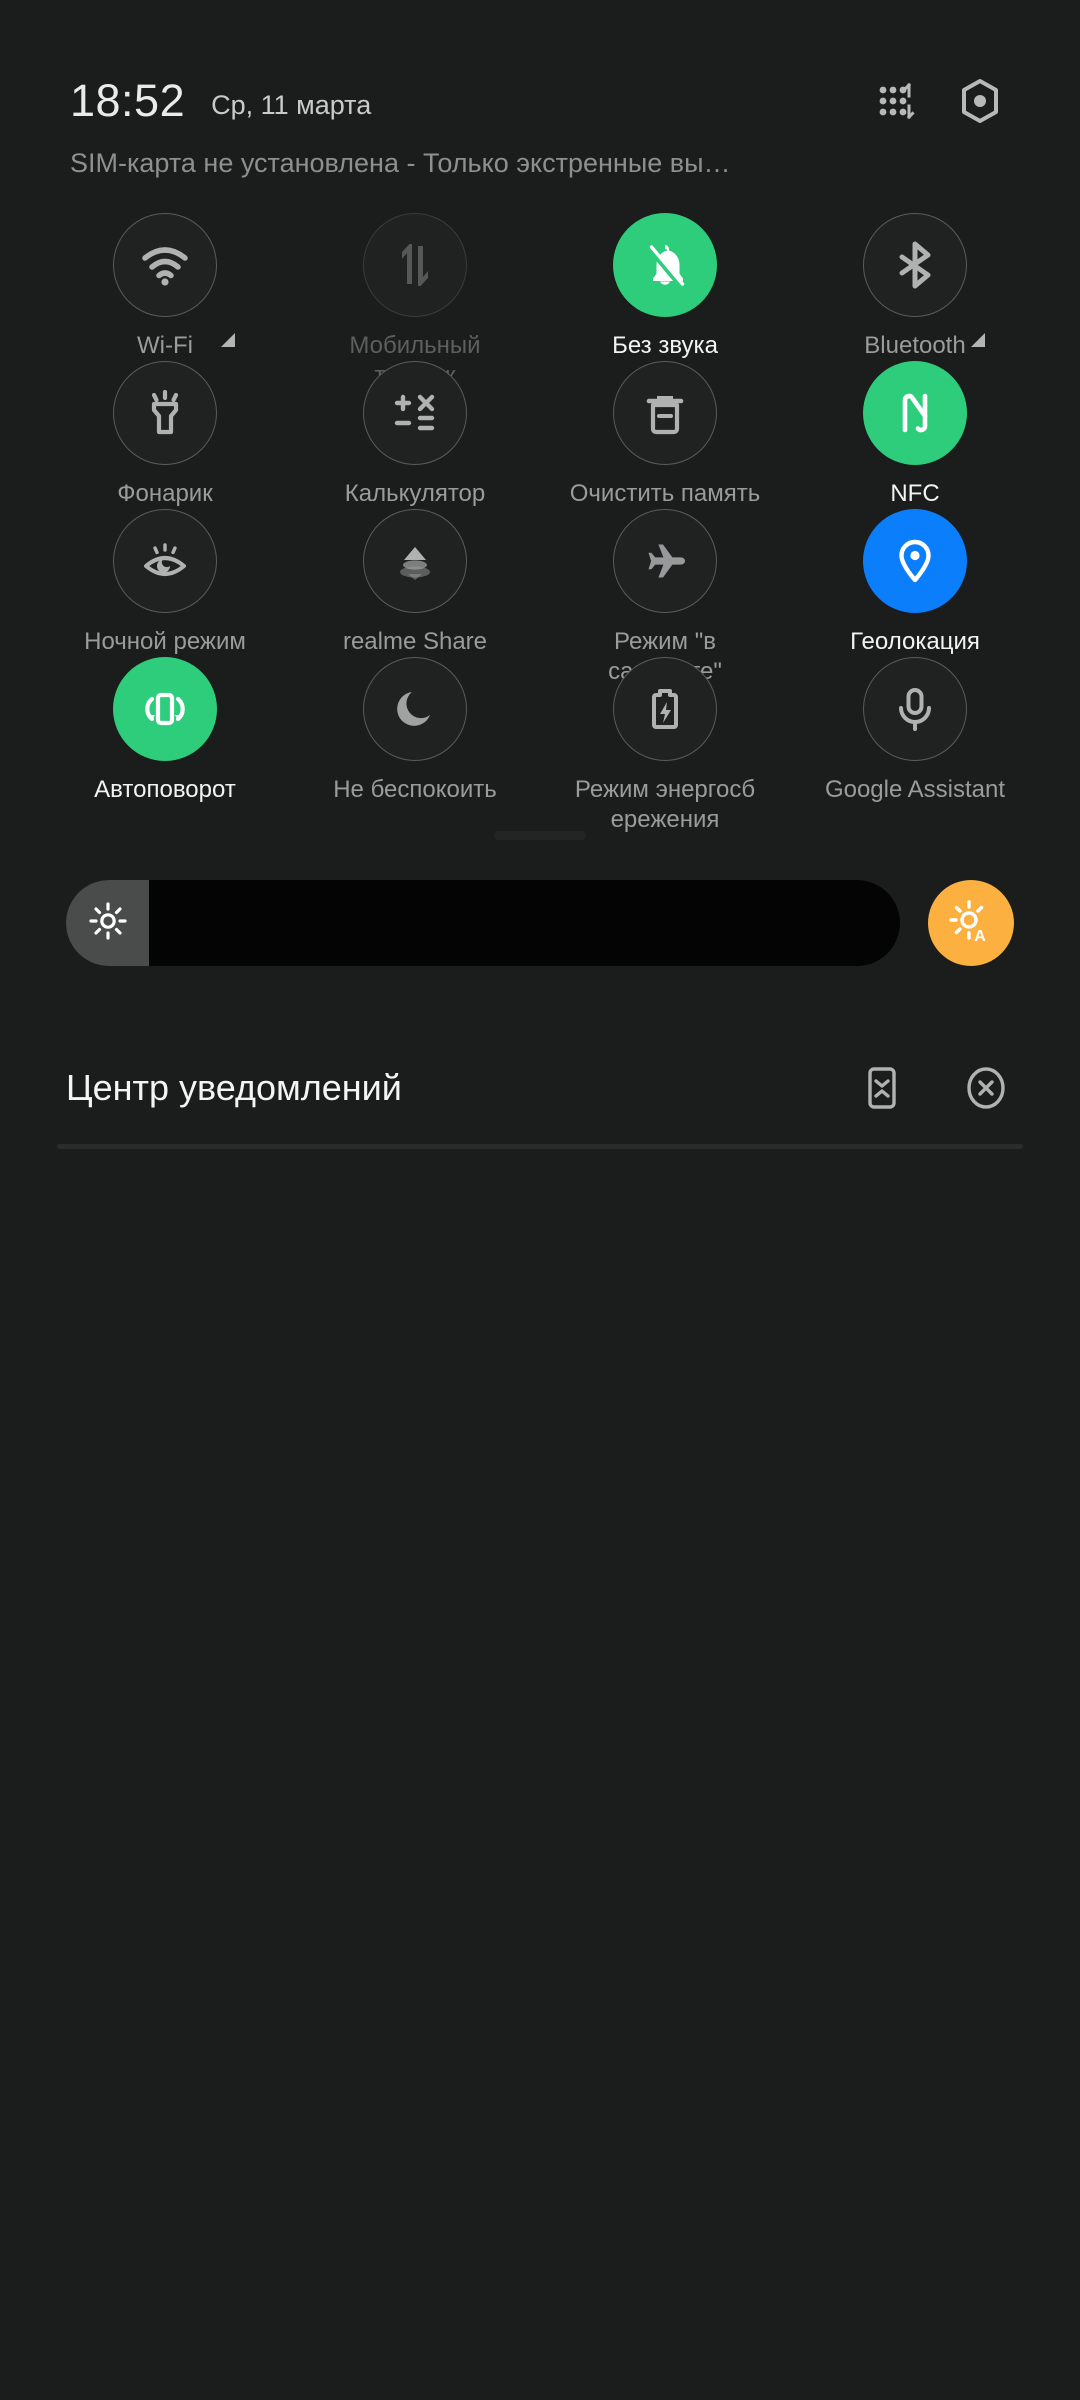 This screenshot has height=2400, width=1080. I want to click on tile-battery-saver-circle, so click(665, 709).